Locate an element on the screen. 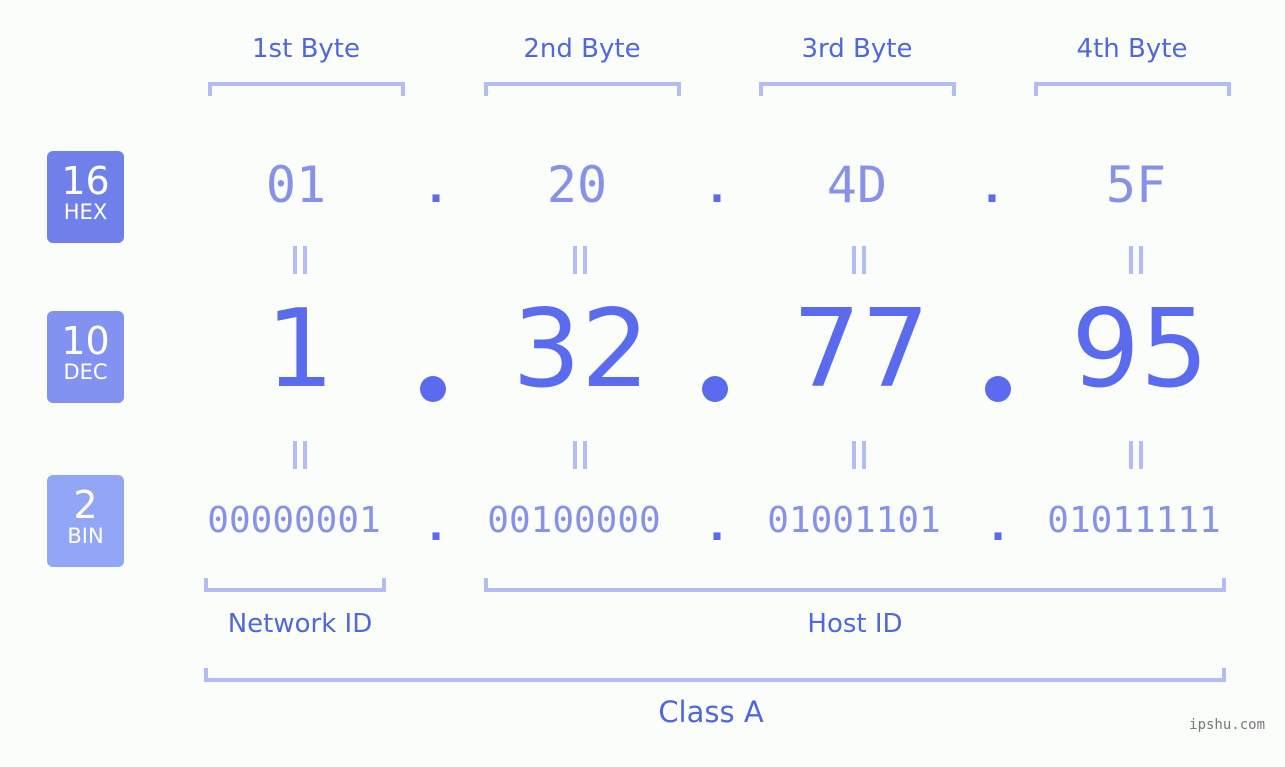  dec-value-2: 32 is located at coordinates (581, 349).